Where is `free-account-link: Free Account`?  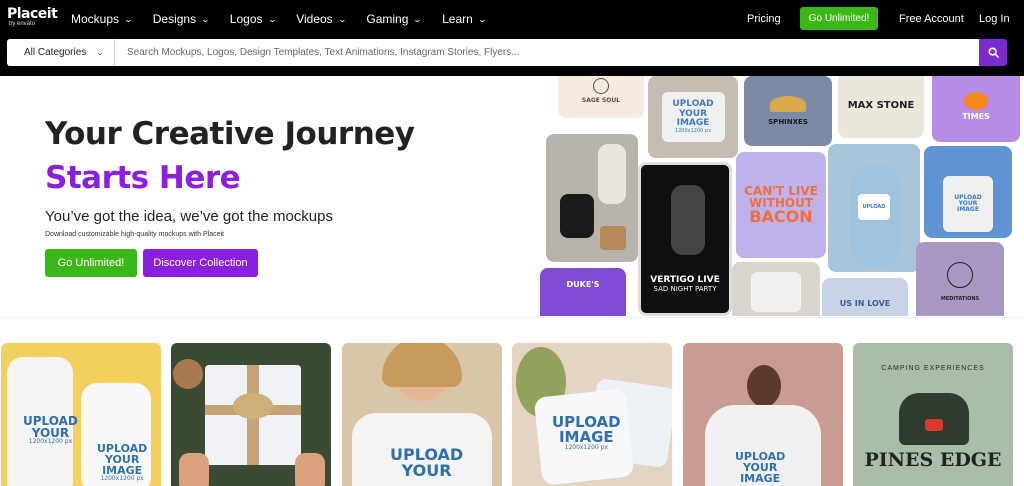 free-account-link: Free Account is located at coordinates (931, 19).